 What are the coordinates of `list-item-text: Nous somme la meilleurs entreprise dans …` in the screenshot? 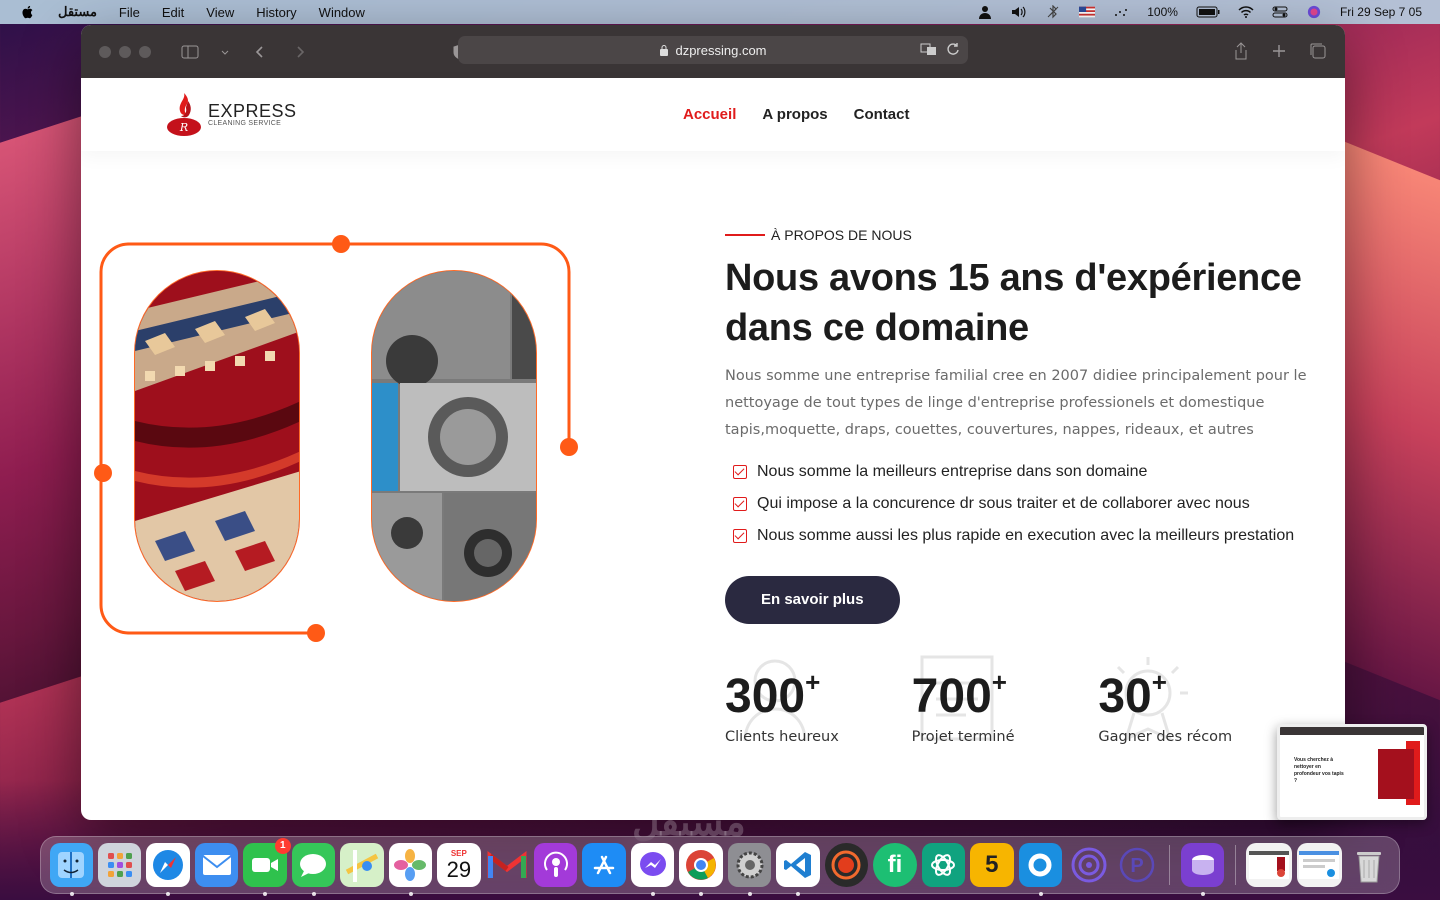 It's located at (952, 471).